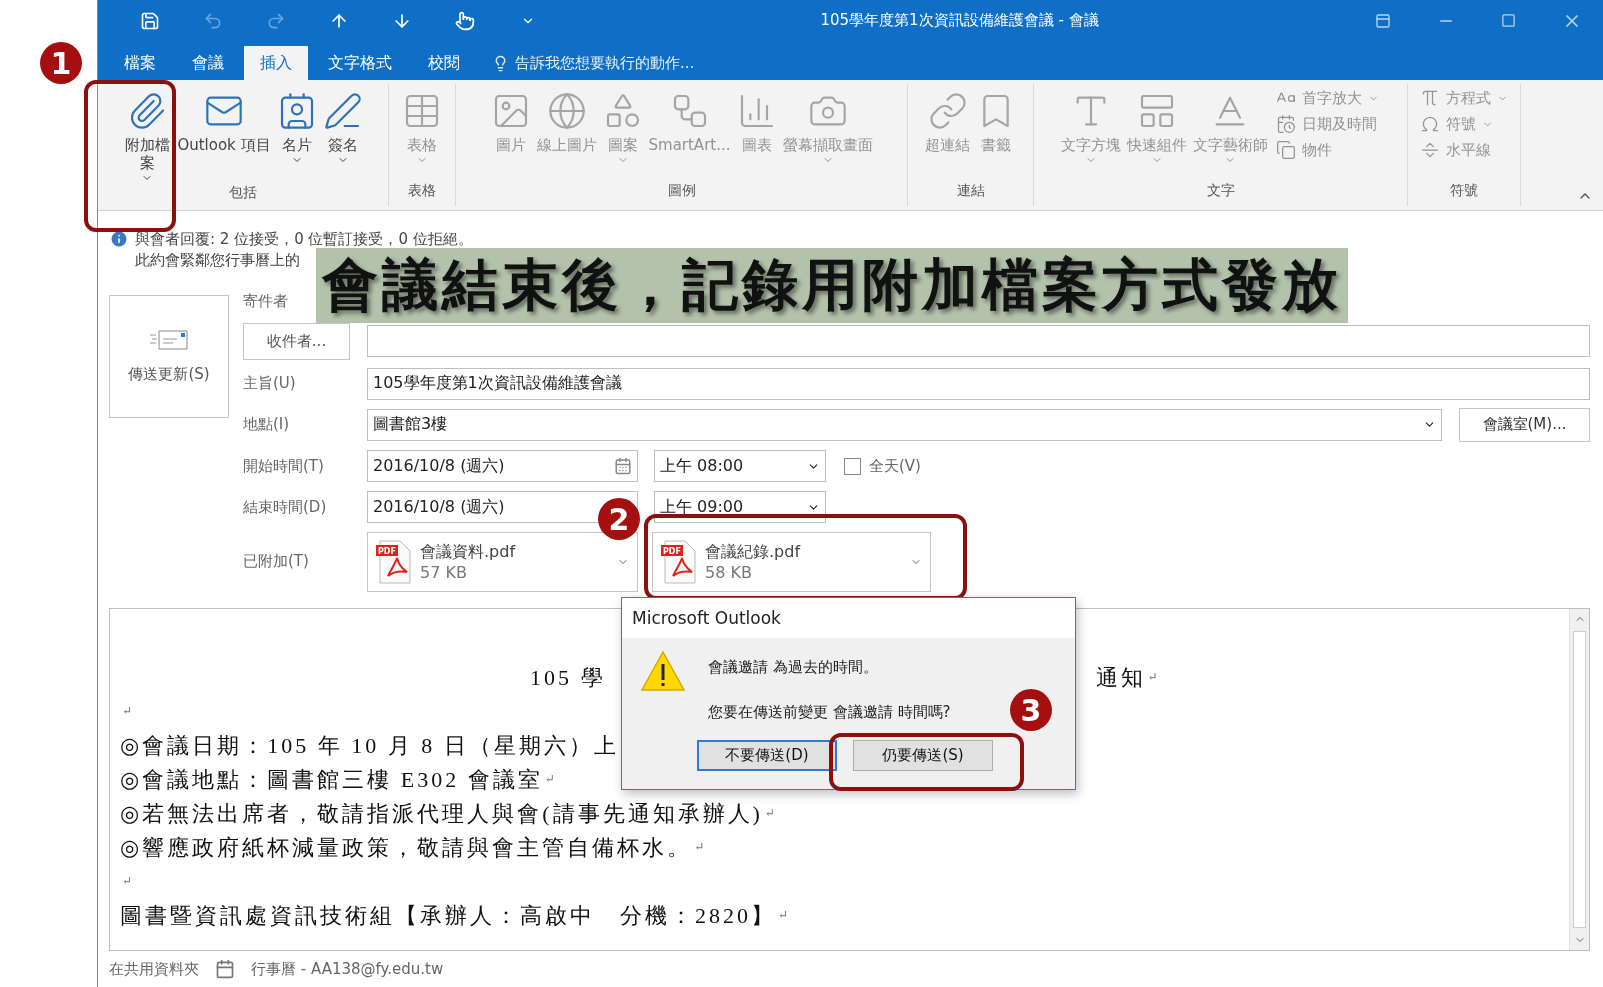  Describe the element at coordinates (331, 779) in the screenshot. I see `body-text: ◎會議地點：圖書館三樓 E302 會議室` at that location.